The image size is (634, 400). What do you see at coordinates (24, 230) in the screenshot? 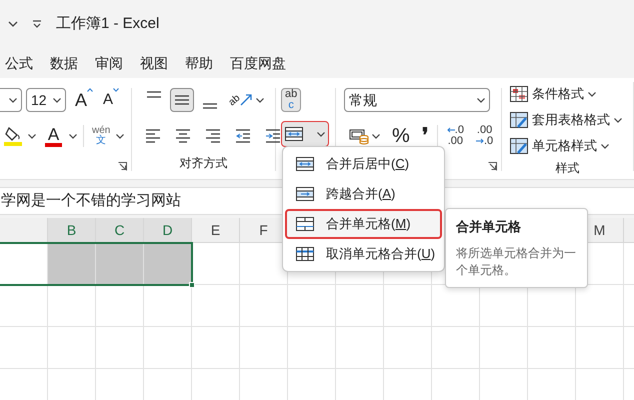
I see `column-header` at bounding box center [24, 230].